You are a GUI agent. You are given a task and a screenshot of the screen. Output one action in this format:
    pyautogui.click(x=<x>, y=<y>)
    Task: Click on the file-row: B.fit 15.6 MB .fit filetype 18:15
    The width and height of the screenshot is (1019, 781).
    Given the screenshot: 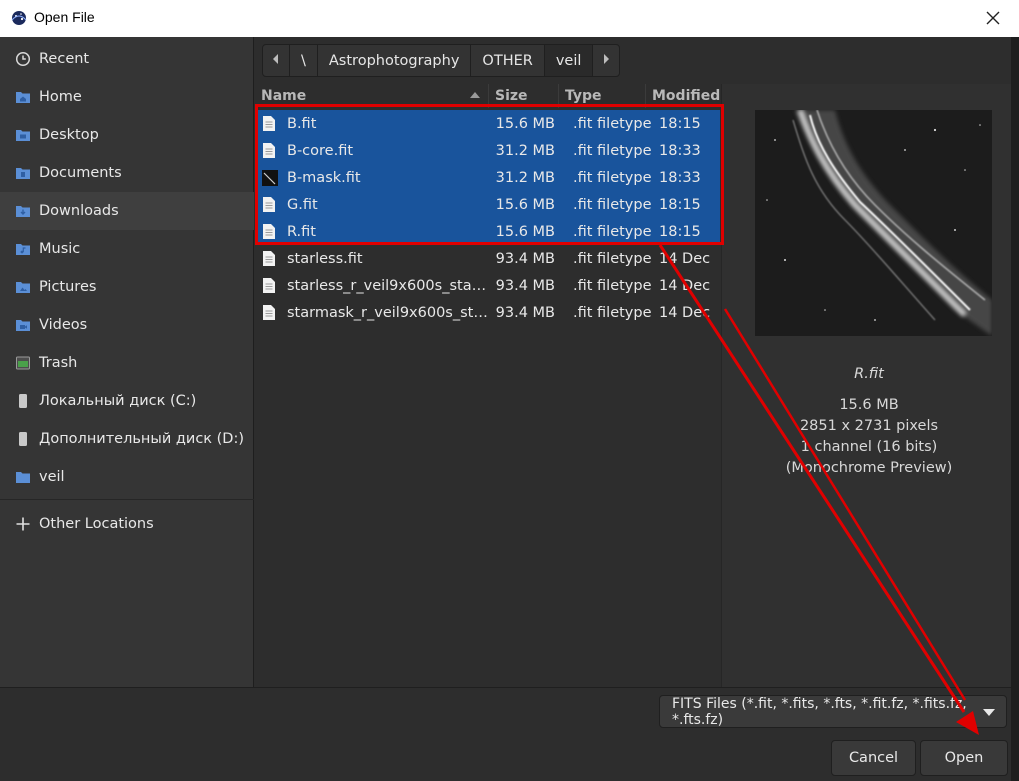 What is the action you would take?
    pyautogui.click(x=487, y=123)
    